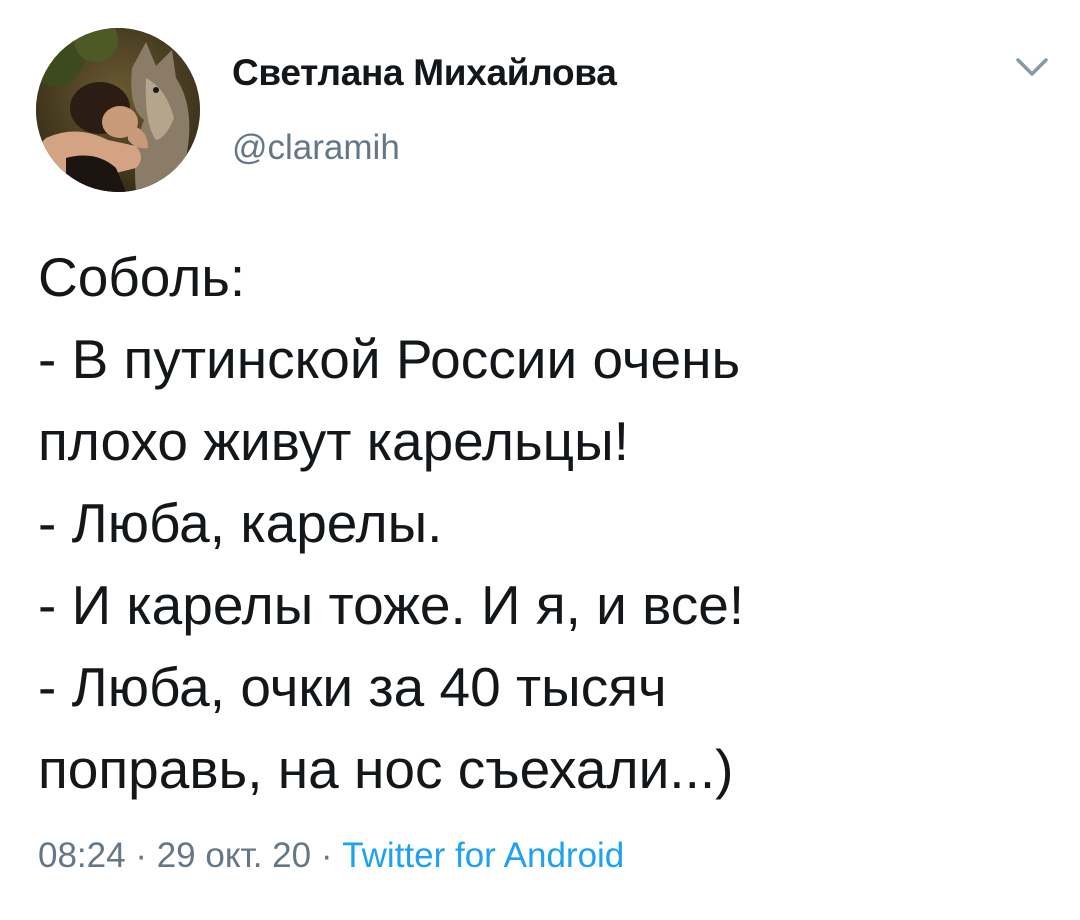 Image resolution: width=1080 pixels, height=920 pixels. I want to click on tweet-line: - Люба, карелы., so click(240, 523).